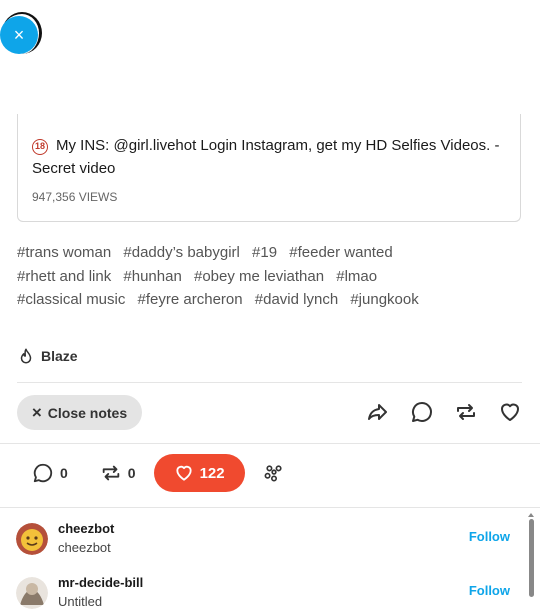 Image resolution: width=540 pixels, height=616 pixels. What do you see at coordinates (64, 276) in the screenshot?
I see `tag-link: #rhett and link` at bounding box center [64, 276].